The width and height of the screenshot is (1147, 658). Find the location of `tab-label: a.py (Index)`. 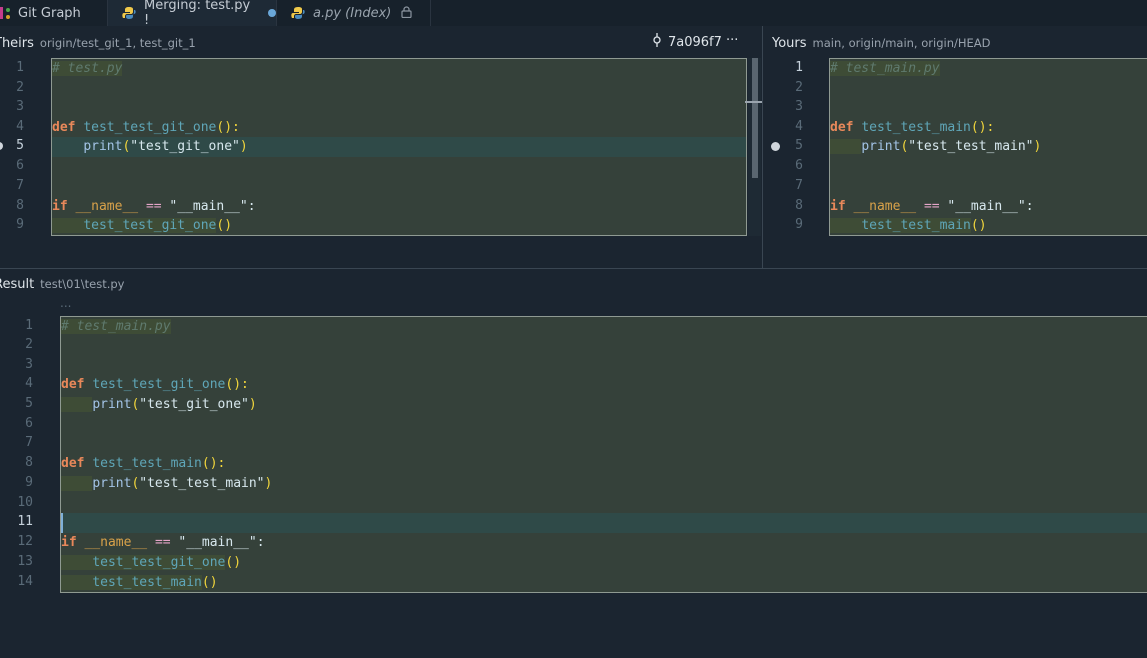

tab-label: a.py (Index) is located at coordinates (352, 13).